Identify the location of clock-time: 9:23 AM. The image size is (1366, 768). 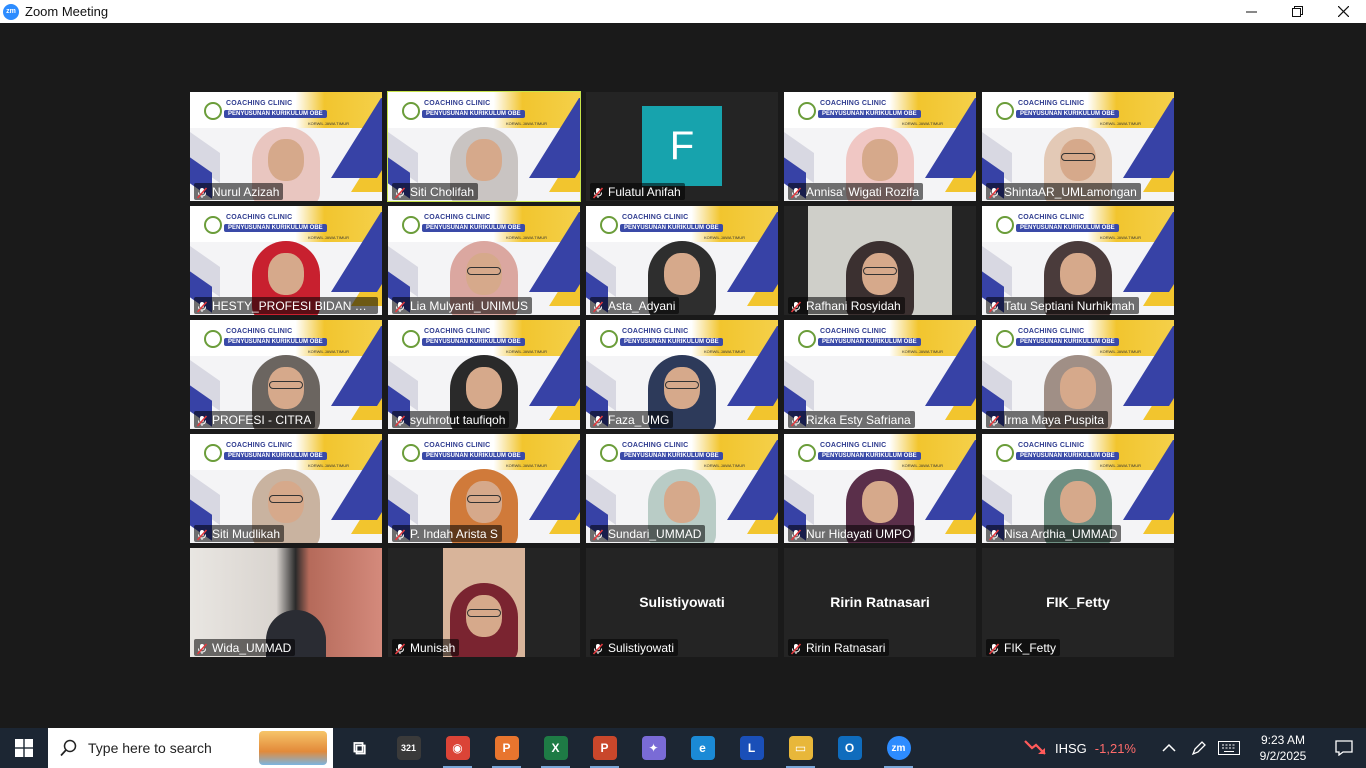
(1283, 740).